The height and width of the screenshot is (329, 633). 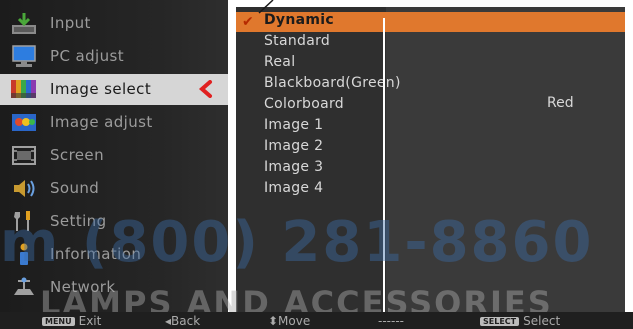 What do you see at coordinates (114, 188) in the screenshot?
I see `menu-item-sound: Sound` at bounding box center [114, 188].